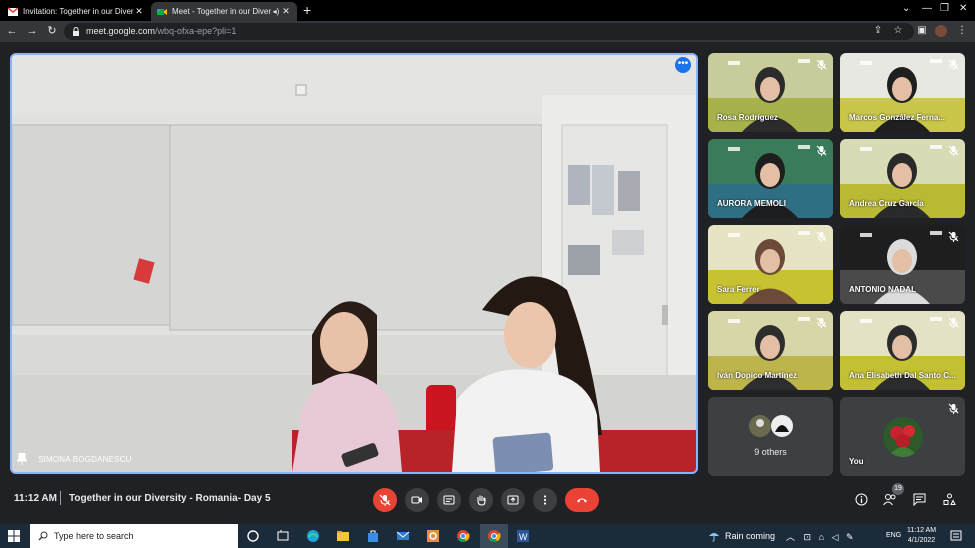 Image resolution: width=975 pixels, height=548 pixels. What do you see at coordinates (921, 536) in the screenshot?
I see `taskbar-clock: 11:12 AM 4/1/2022` at bounding box center [921, 536].